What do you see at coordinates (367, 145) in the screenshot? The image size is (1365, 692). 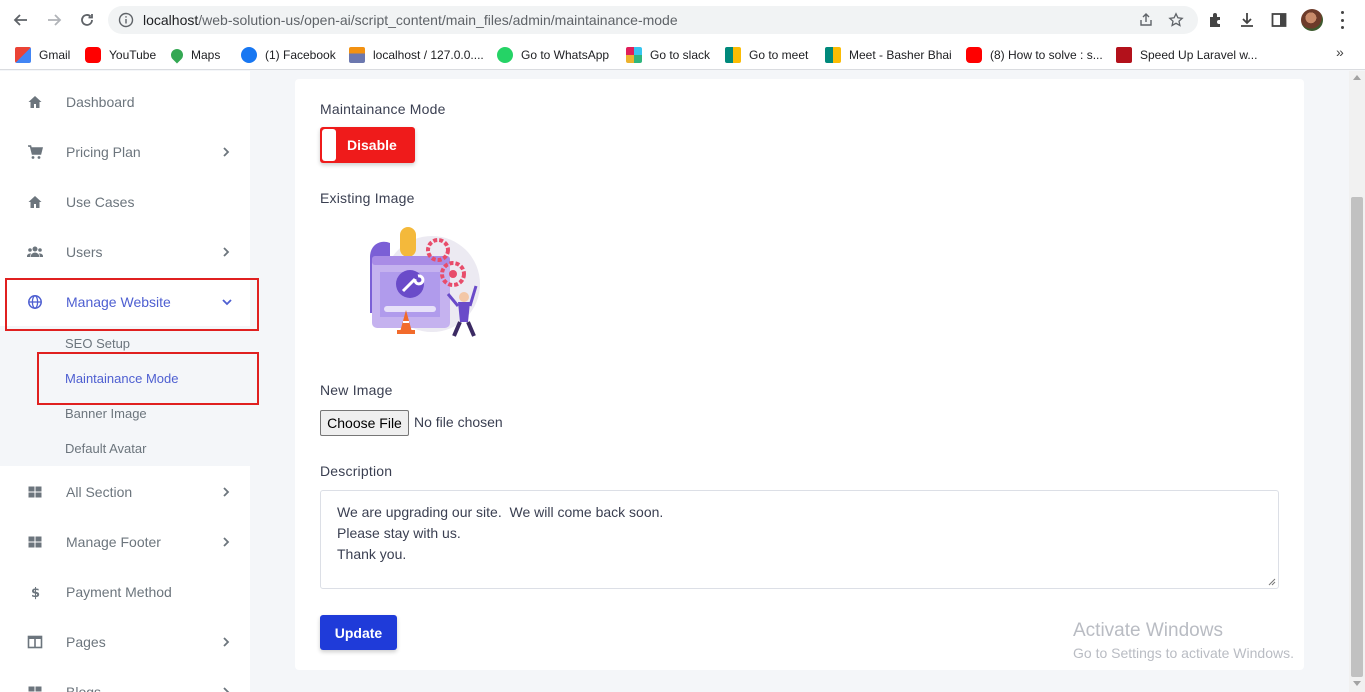 I see `maintainance-mode-toggle: Disable` at bounding box center [367, 145].